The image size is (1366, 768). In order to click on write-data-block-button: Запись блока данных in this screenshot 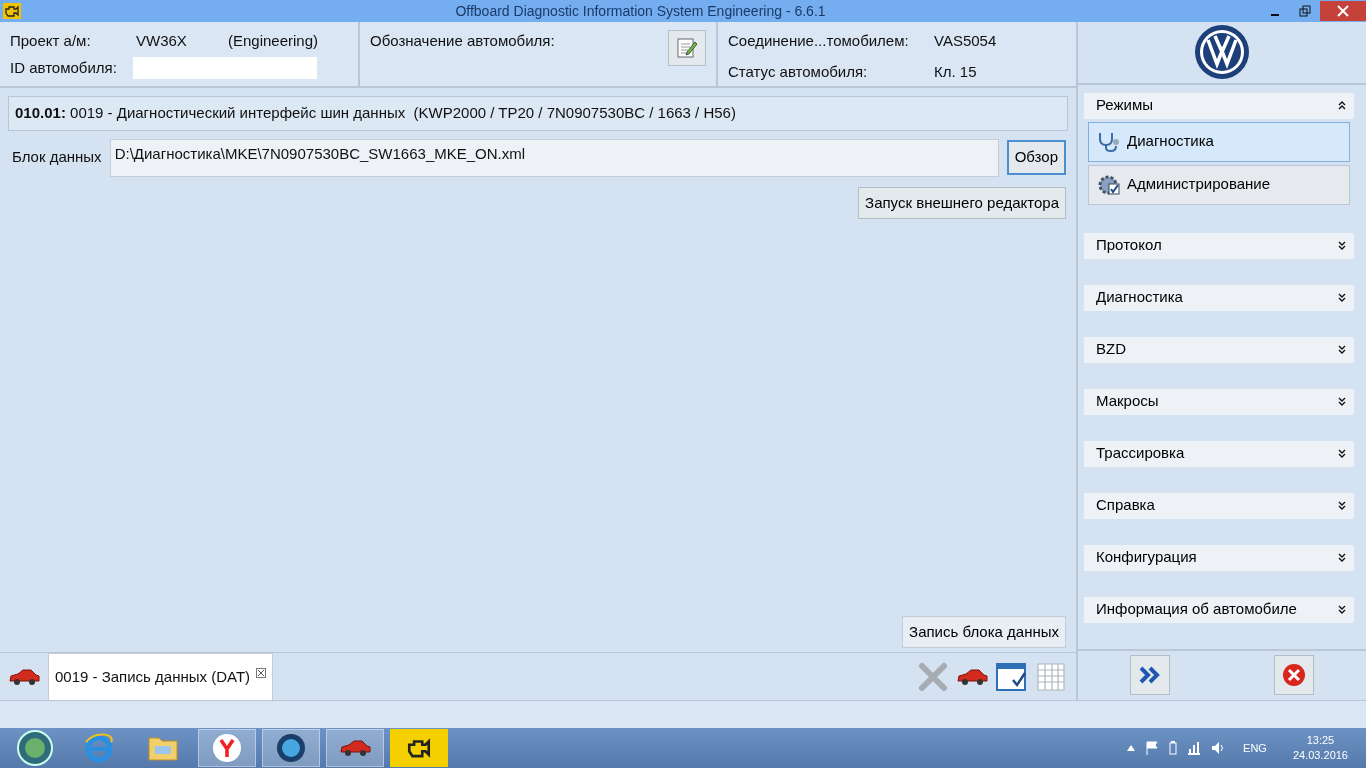, I will do `click(984, 631)`.